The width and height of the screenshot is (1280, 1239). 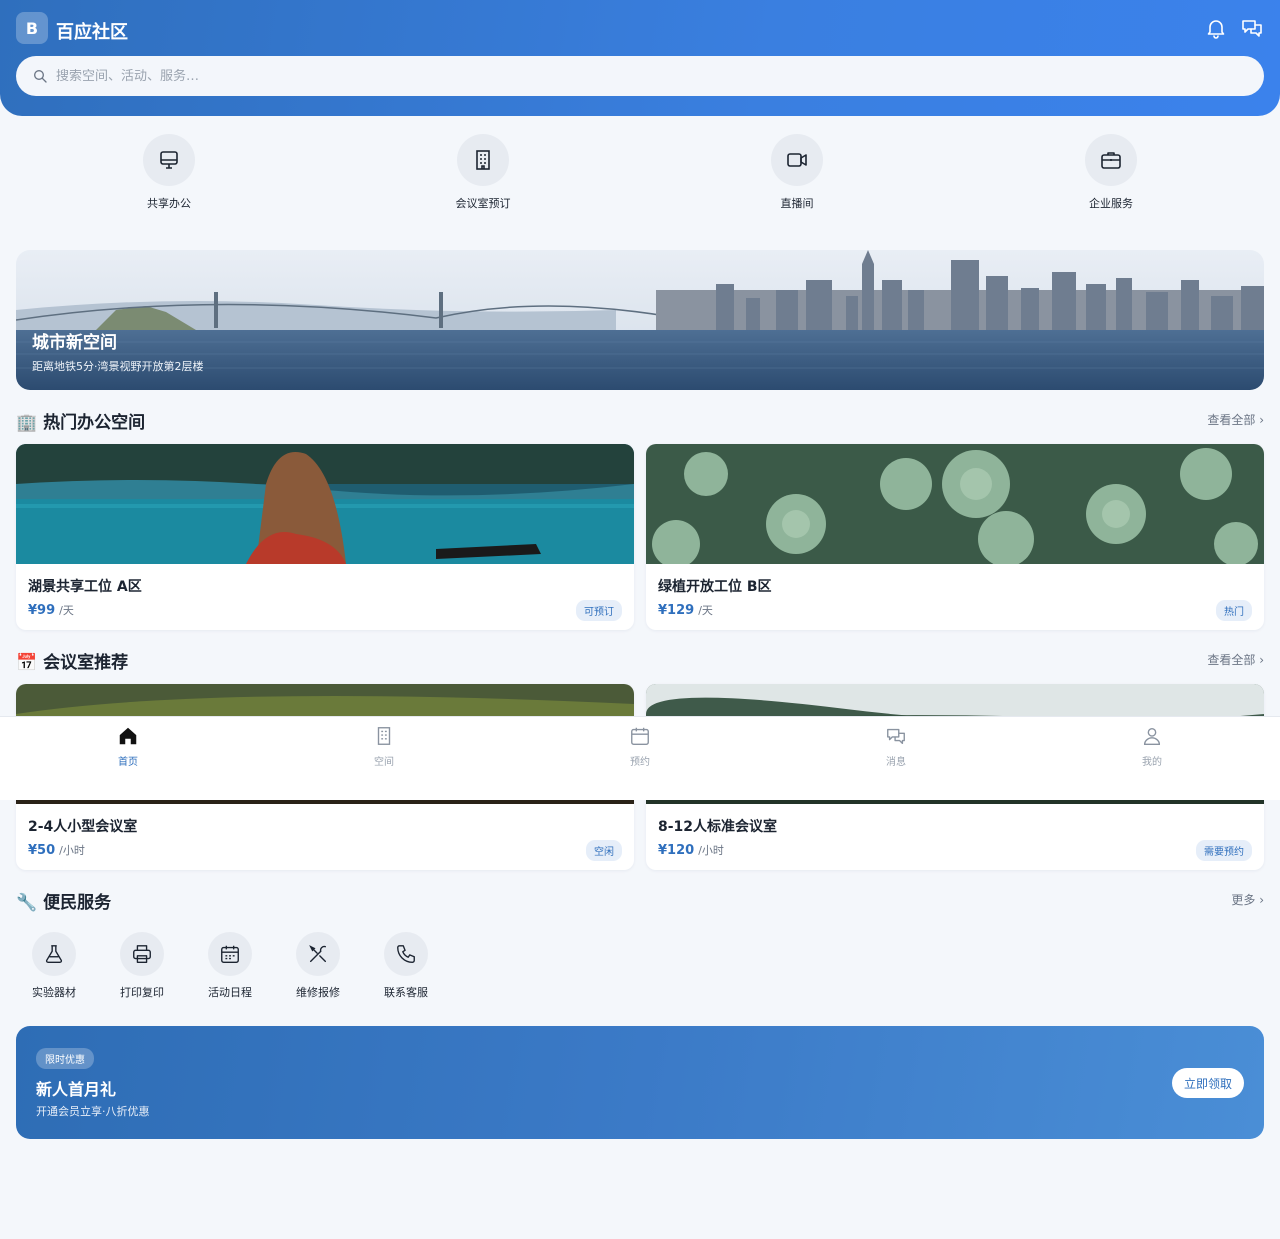 I want to click on status-badge: 热门, so click(x=1234, y=610).